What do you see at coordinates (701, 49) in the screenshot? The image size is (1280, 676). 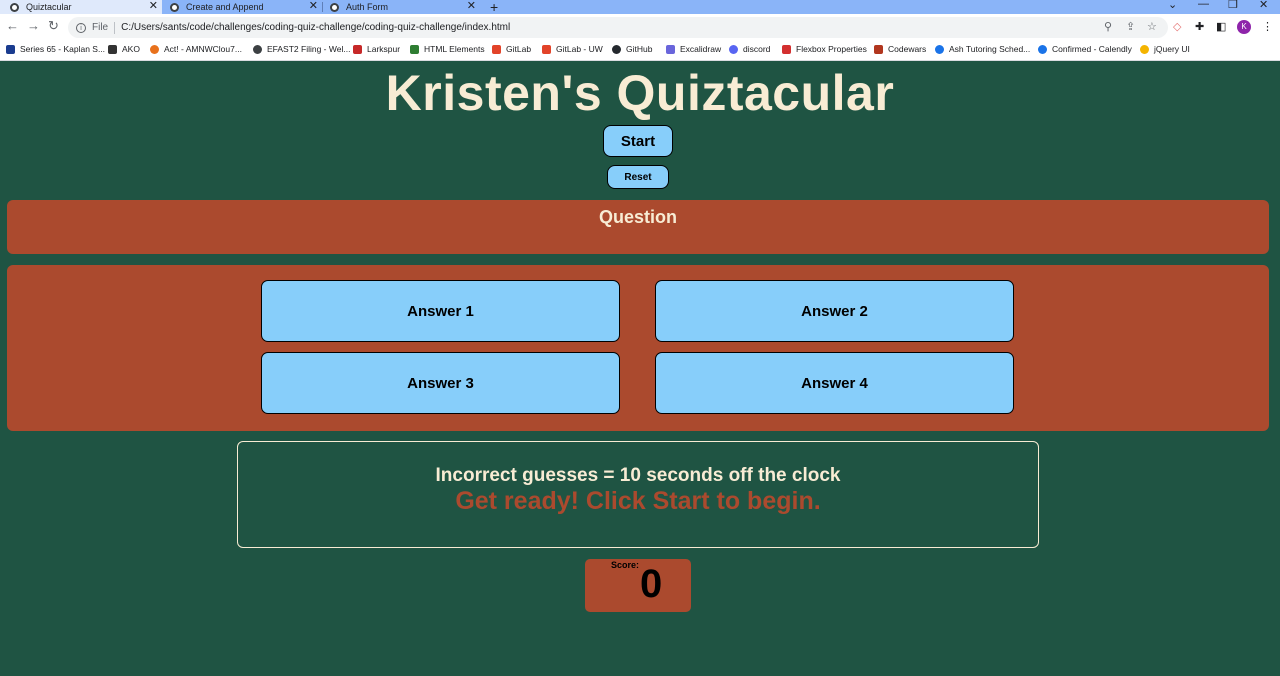 I see `bookmark-label: Excalidraw` at bounding box center [701, 49].